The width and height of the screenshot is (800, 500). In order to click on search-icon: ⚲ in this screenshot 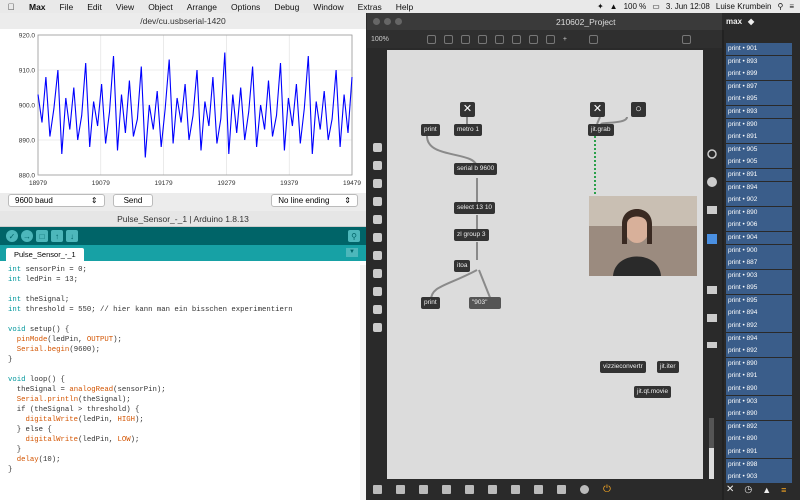, I will do `click(780, 6)`.